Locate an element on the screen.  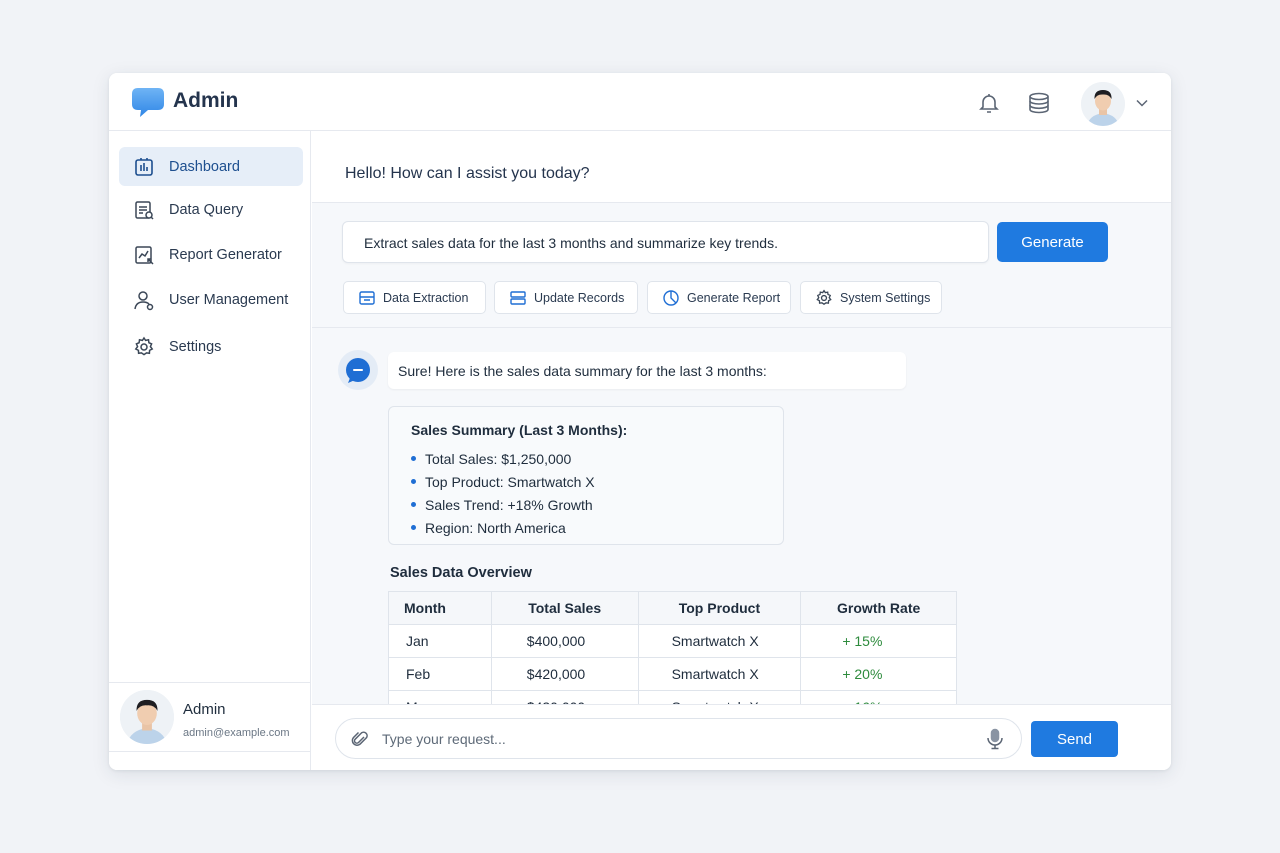
table-row: Feb $420,000 Smartwatch X + 20% is located at coordinates (672, 674).